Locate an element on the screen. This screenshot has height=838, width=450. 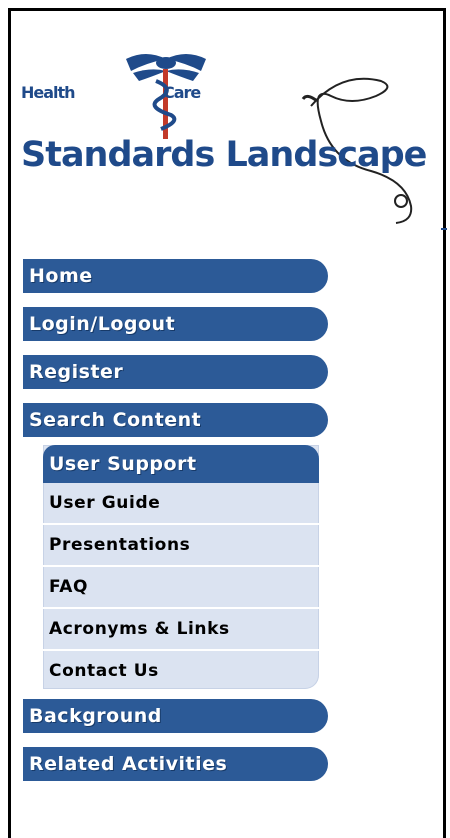
nav-login-logout: Login/Logout is located at coordinates (175, 324).